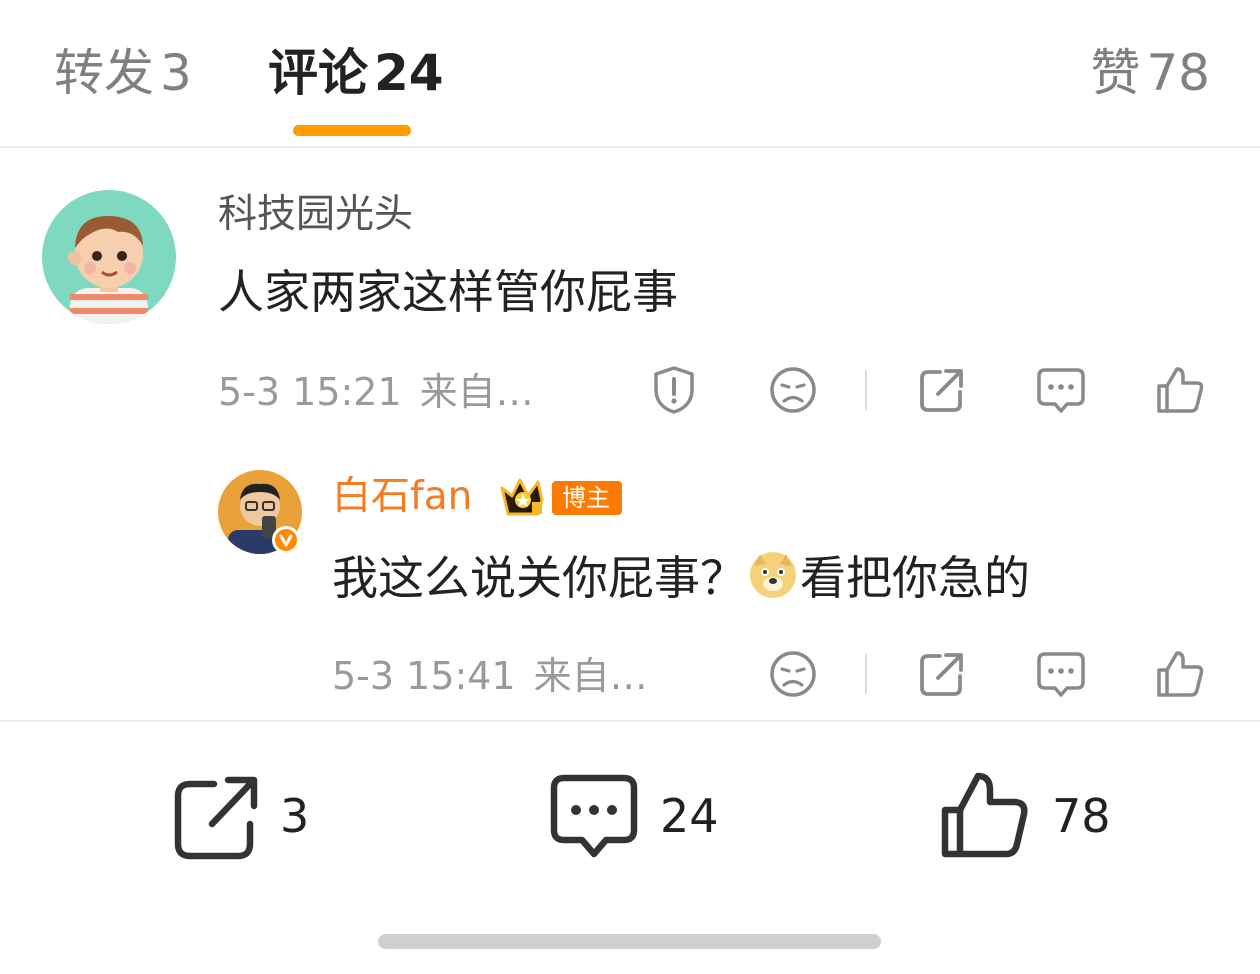  What do you see at coordinates (773, 575) in the screenshot?
I see `doge-emoji-icon` at bounding box center [773, 575].